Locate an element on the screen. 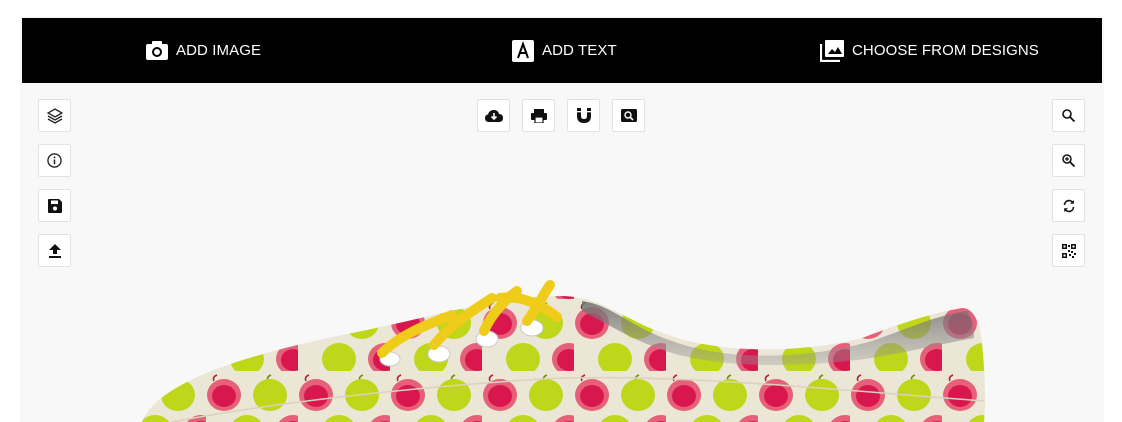 This screenshot has height=422, width=1122. search-button is located at coordinates (1068, 115).